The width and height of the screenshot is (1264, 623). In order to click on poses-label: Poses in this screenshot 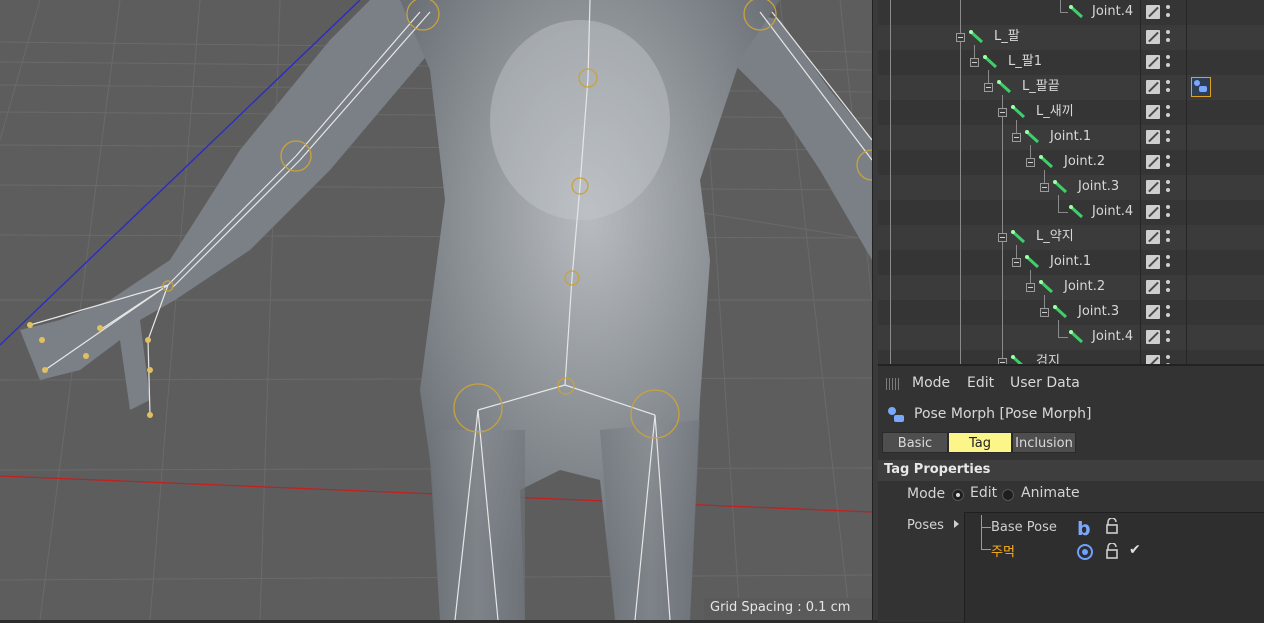, I will do `click(925, 525)`.